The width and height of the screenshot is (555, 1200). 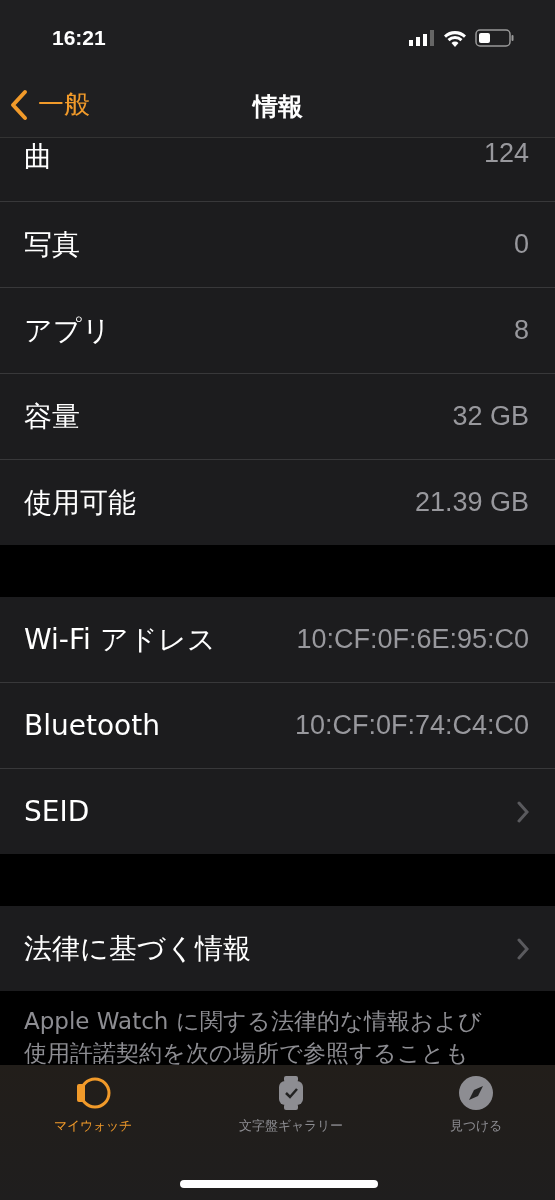 What do you see at coordinates (521, 244) in the screenshot?
I see `row-value: 0` at bounding box center [521, 244].